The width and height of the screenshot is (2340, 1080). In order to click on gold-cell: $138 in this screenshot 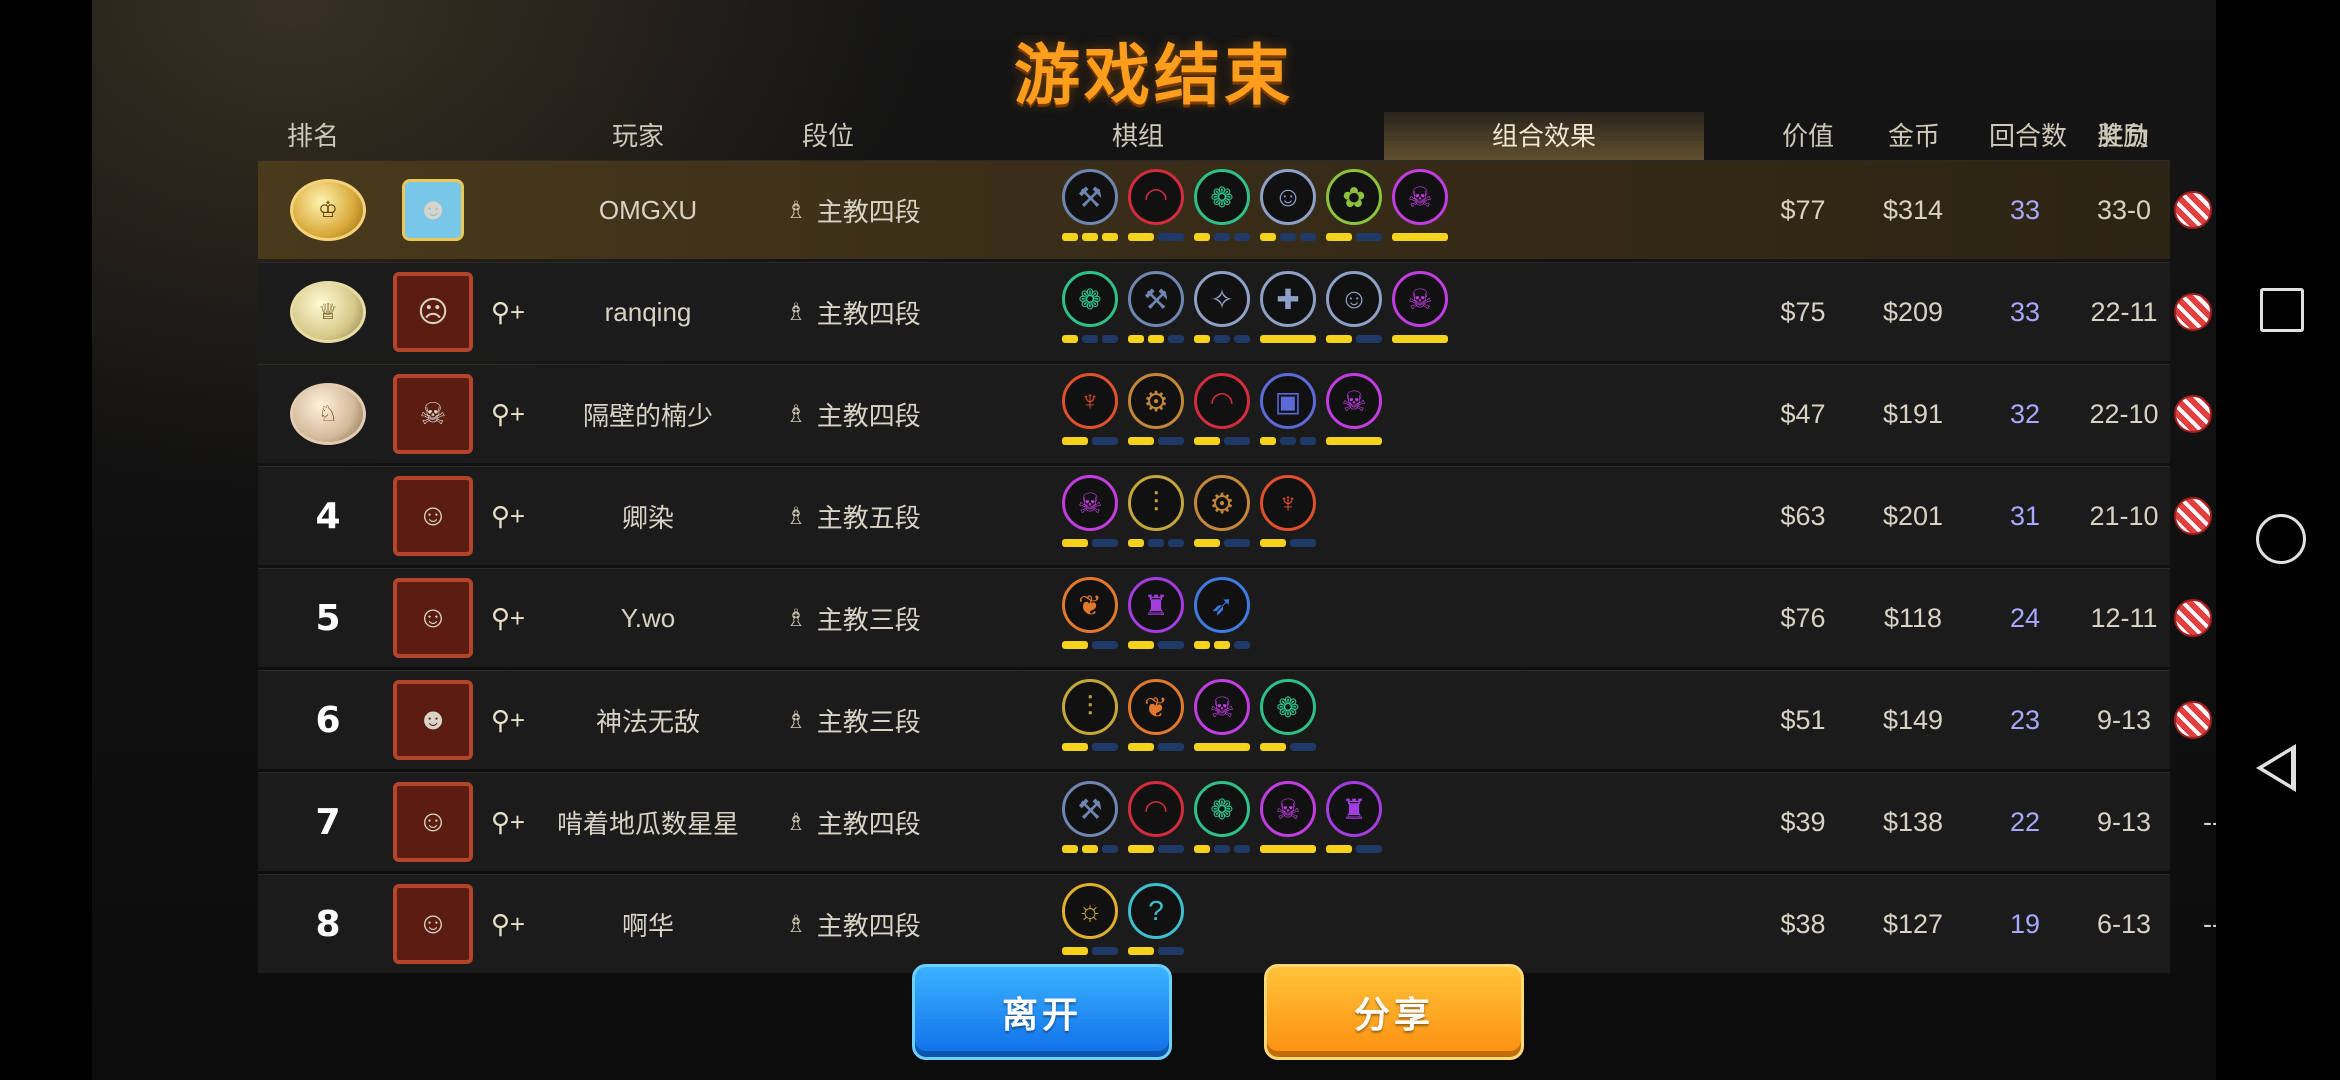, I will do `click(1913, 821)`.